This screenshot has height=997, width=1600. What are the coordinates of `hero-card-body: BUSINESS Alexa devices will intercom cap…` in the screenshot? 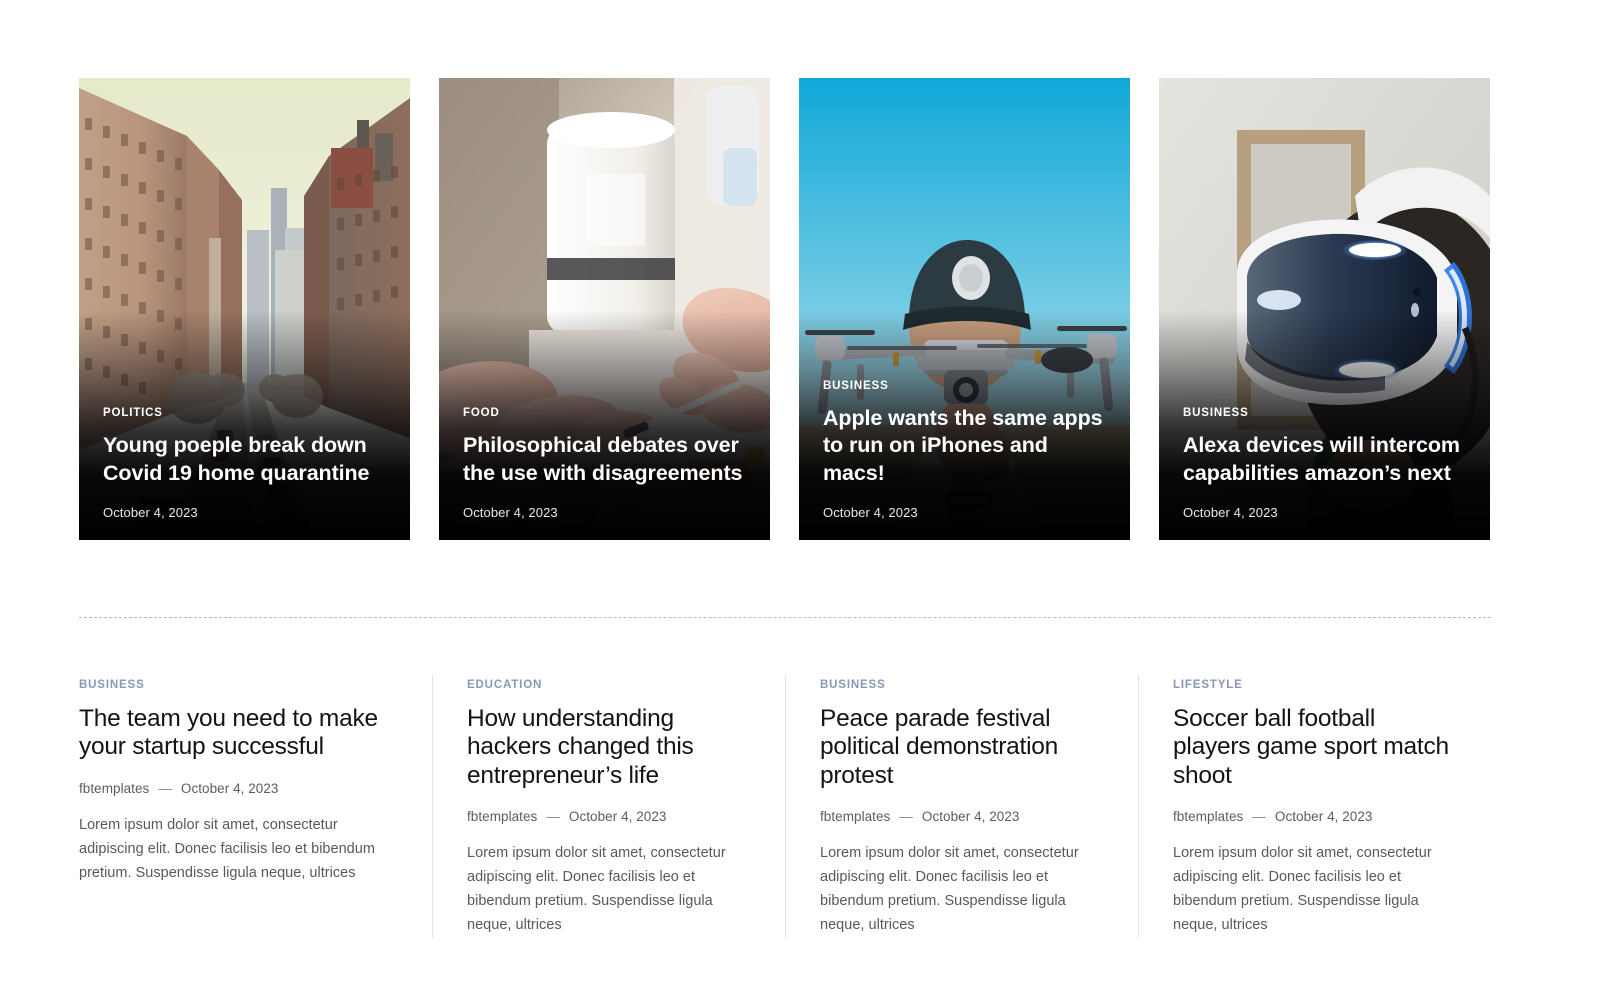 It's located at (1327, 461).